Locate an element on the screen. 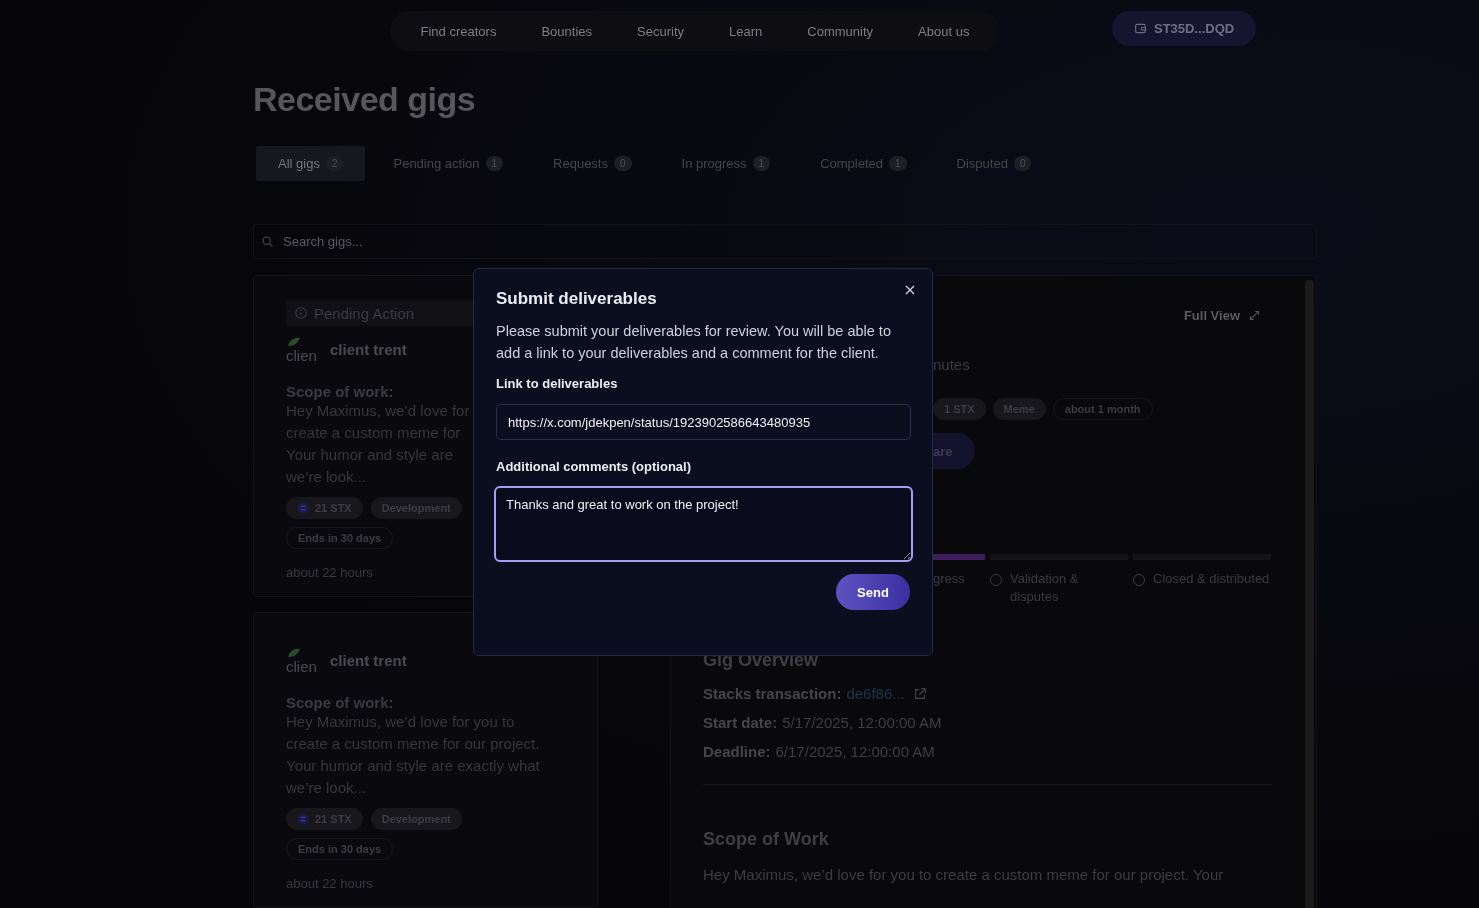  info-icon is located at coordinates (301, 313).